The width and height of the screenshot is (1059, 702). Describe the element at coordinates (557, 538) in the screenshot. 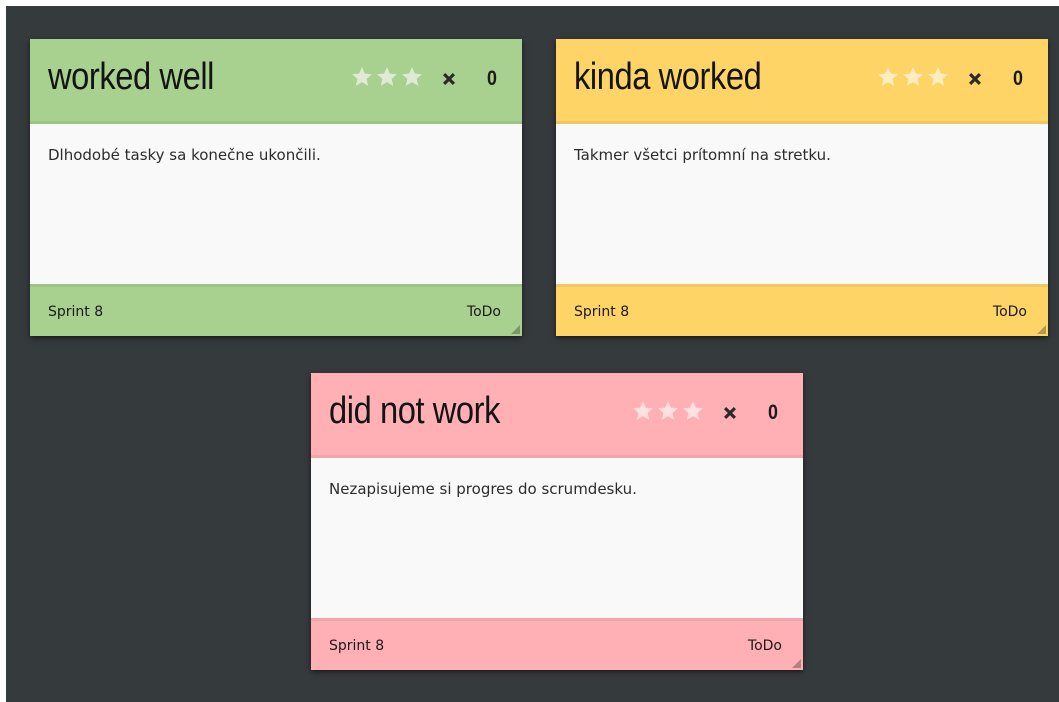

I see `card-body: Nezapisujeme si progres do scrumdesku.` at that location.